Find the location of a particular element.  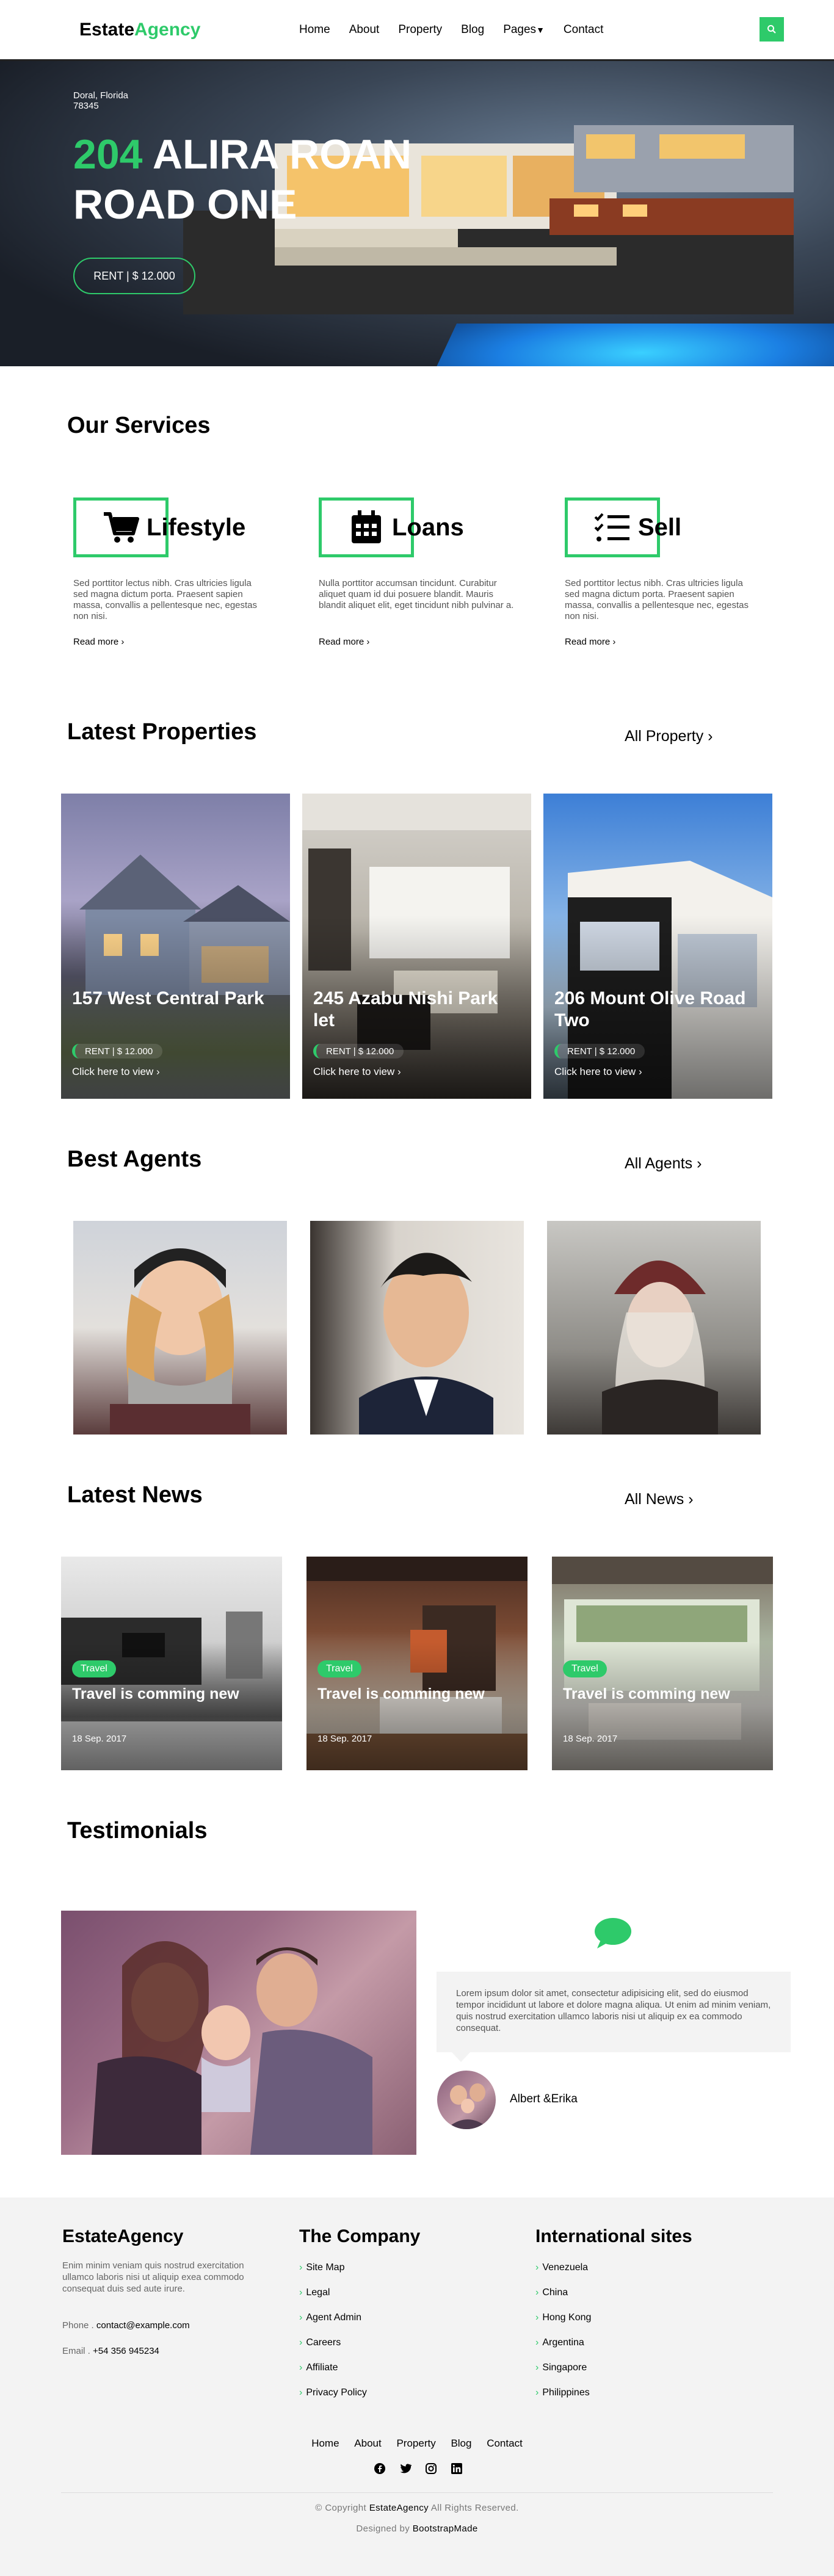

footer-link-site-map: › Site Map is located at coordinates (322, 2267).